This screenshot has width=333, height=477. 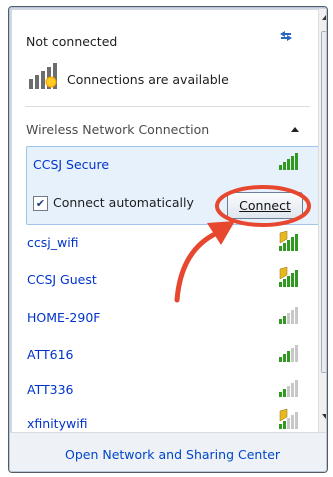 I want to click on network-available-icon, so click(x=43, y=76).